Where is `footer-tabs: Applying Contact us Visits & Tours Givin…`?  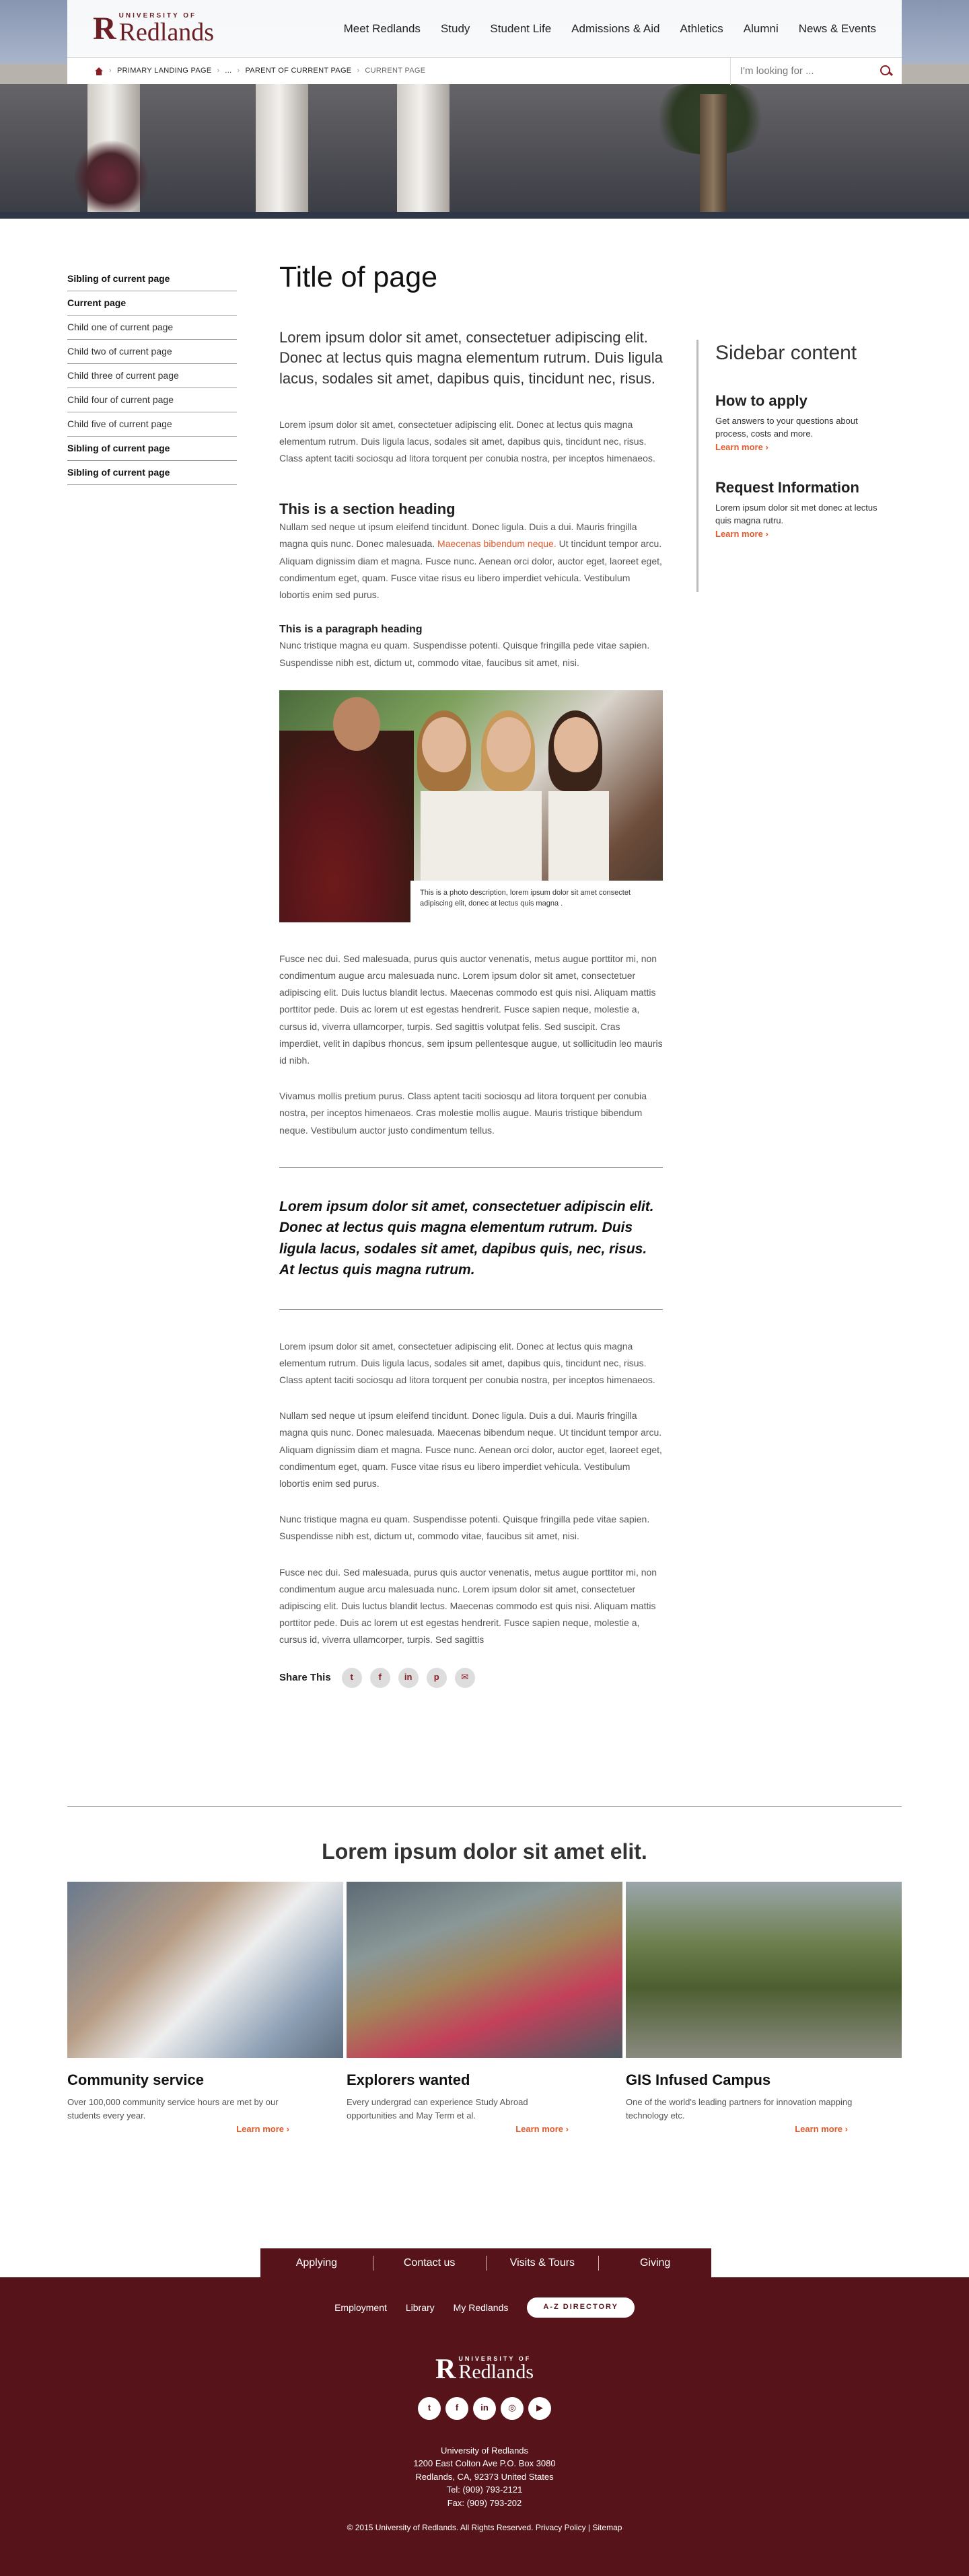 footer-tabs: Applying Contact us Visits & Tours Givin… is located at coordinates (486, 2262).